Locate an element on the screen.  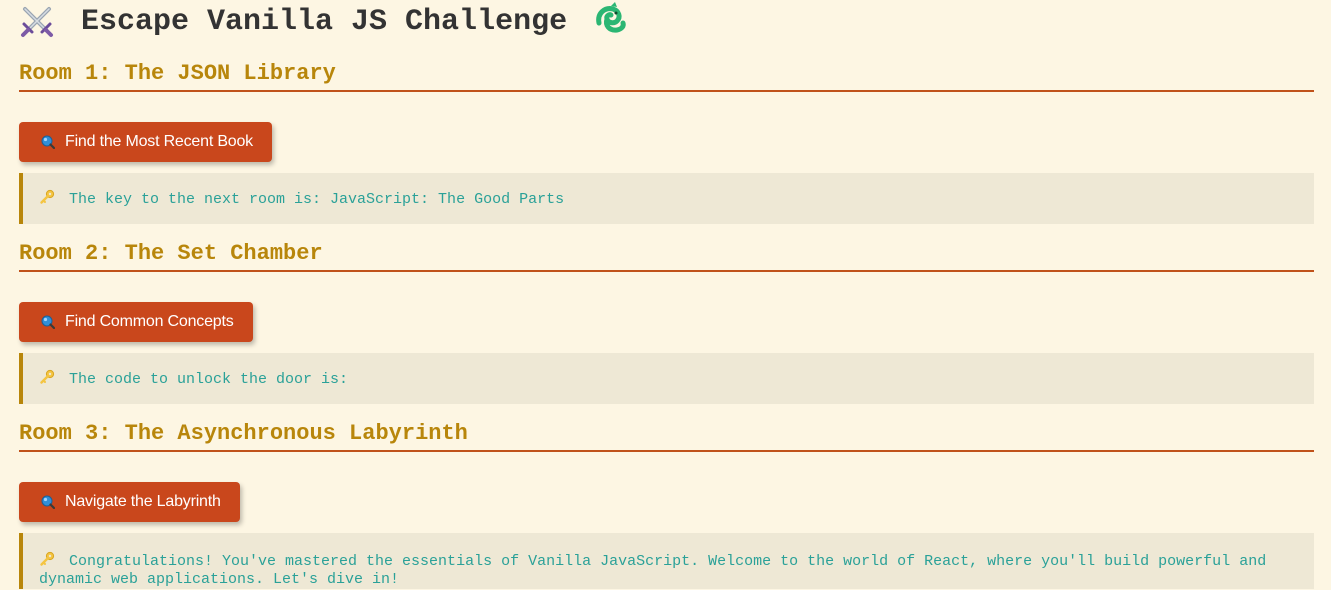
navigate-labyrinth-button: Navigate the Labyrinth is located at coordinates (129, 502).